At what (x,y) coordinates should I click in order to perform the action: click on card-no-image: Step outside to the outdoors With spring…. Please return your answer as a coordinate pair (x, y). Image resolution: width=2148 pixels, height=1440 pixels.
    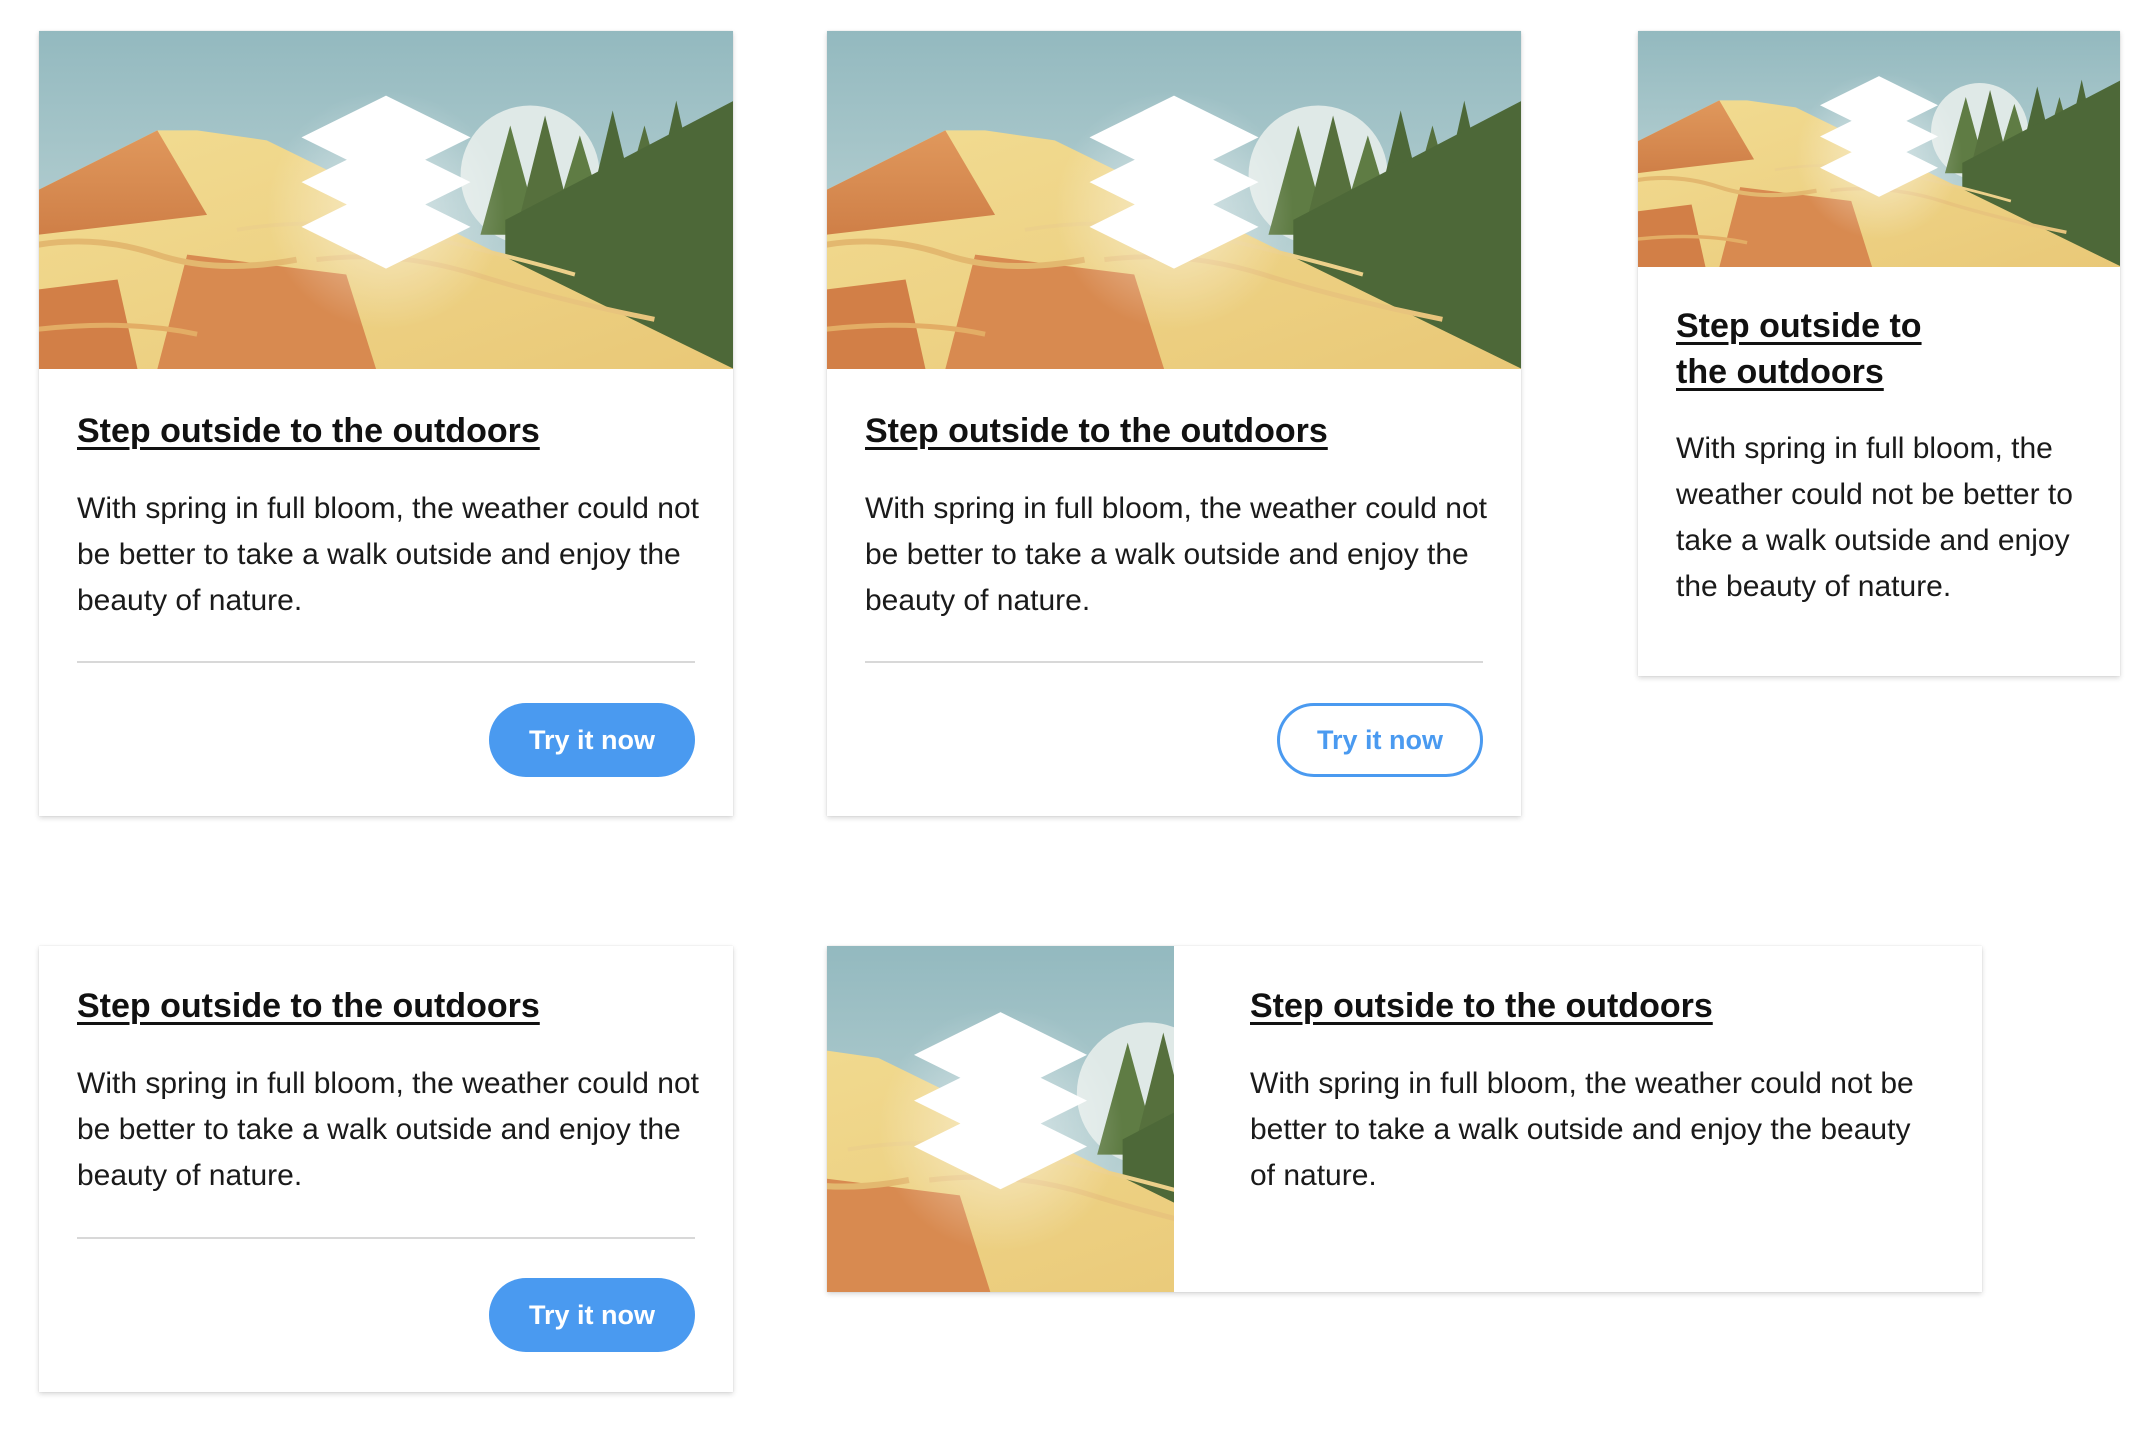
    Looking at the image, I should click on (386, 1169).